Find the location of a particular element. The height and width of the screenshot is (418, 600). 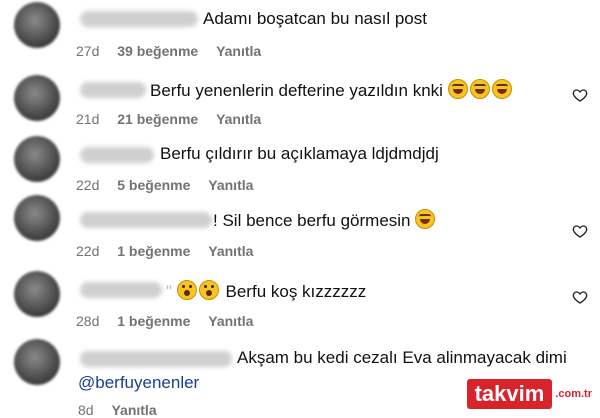

comment-meta: 22d 1 beğenme Yanıtla is located at coordinates (171, 251).